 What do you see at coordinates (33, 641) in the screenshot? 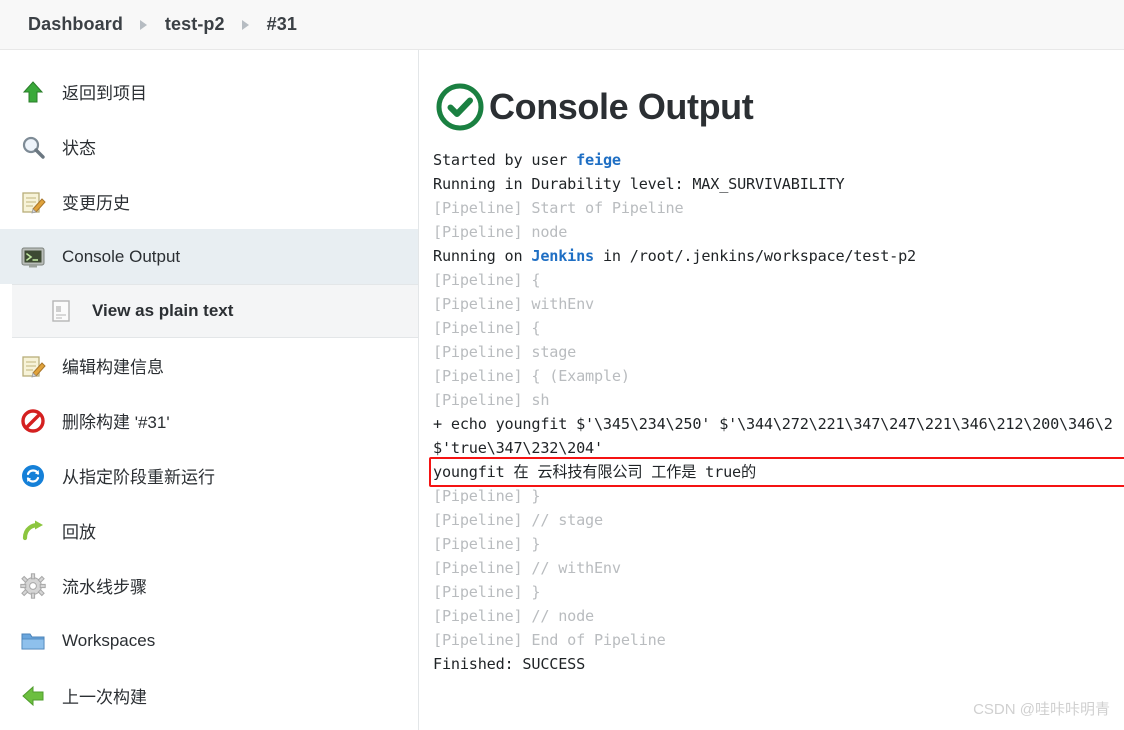
I see `folder-icon` at bounding box center [33, 641].